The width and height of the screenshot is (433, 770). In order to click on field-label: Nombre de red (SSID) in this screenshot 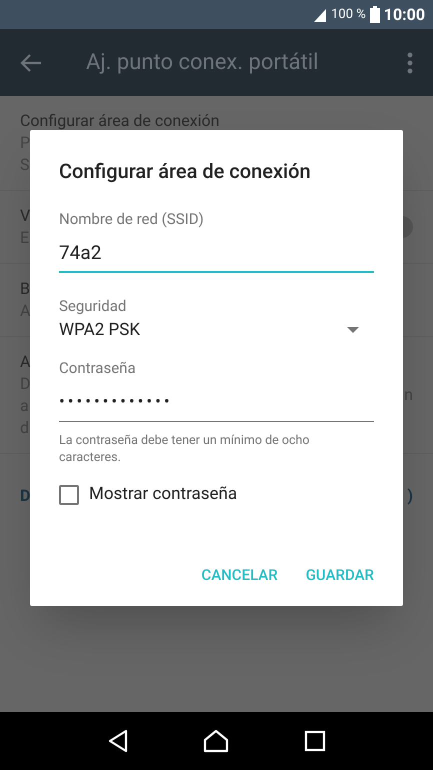, I will do `click(132, 219)`.